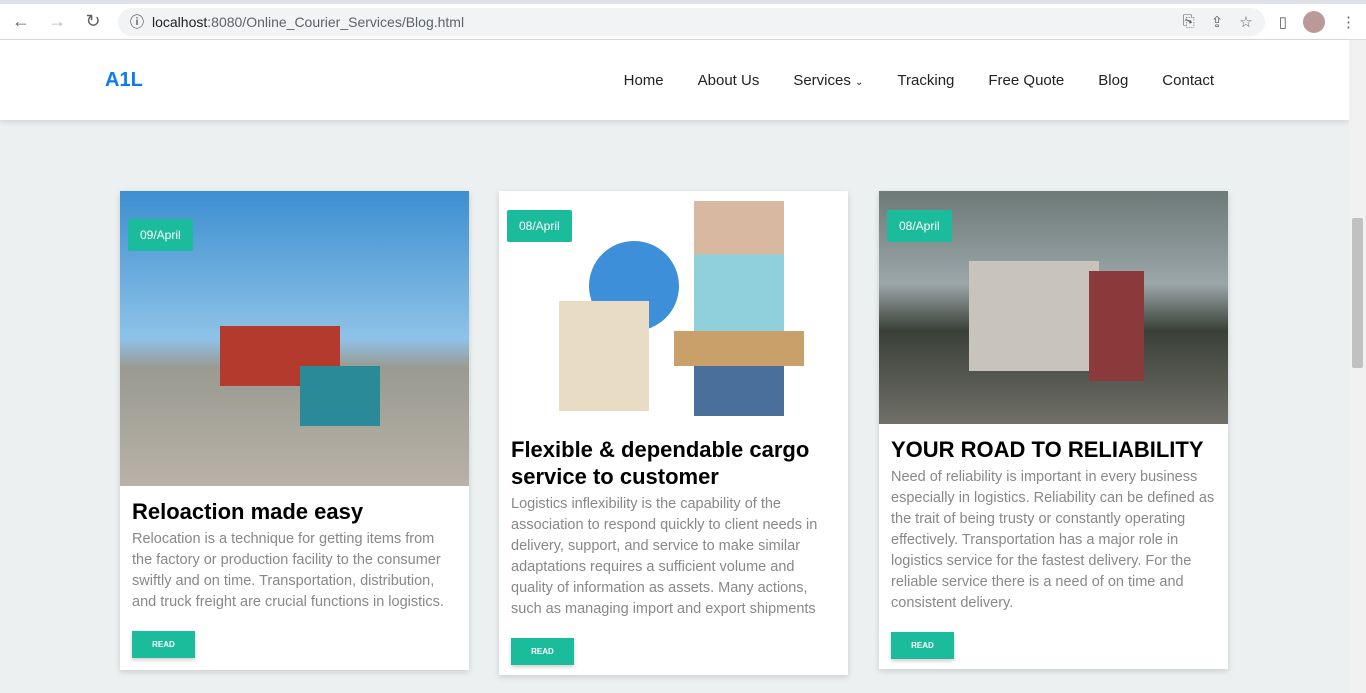  I want to click on menu-icon: ⋮, so click(1348, 22).